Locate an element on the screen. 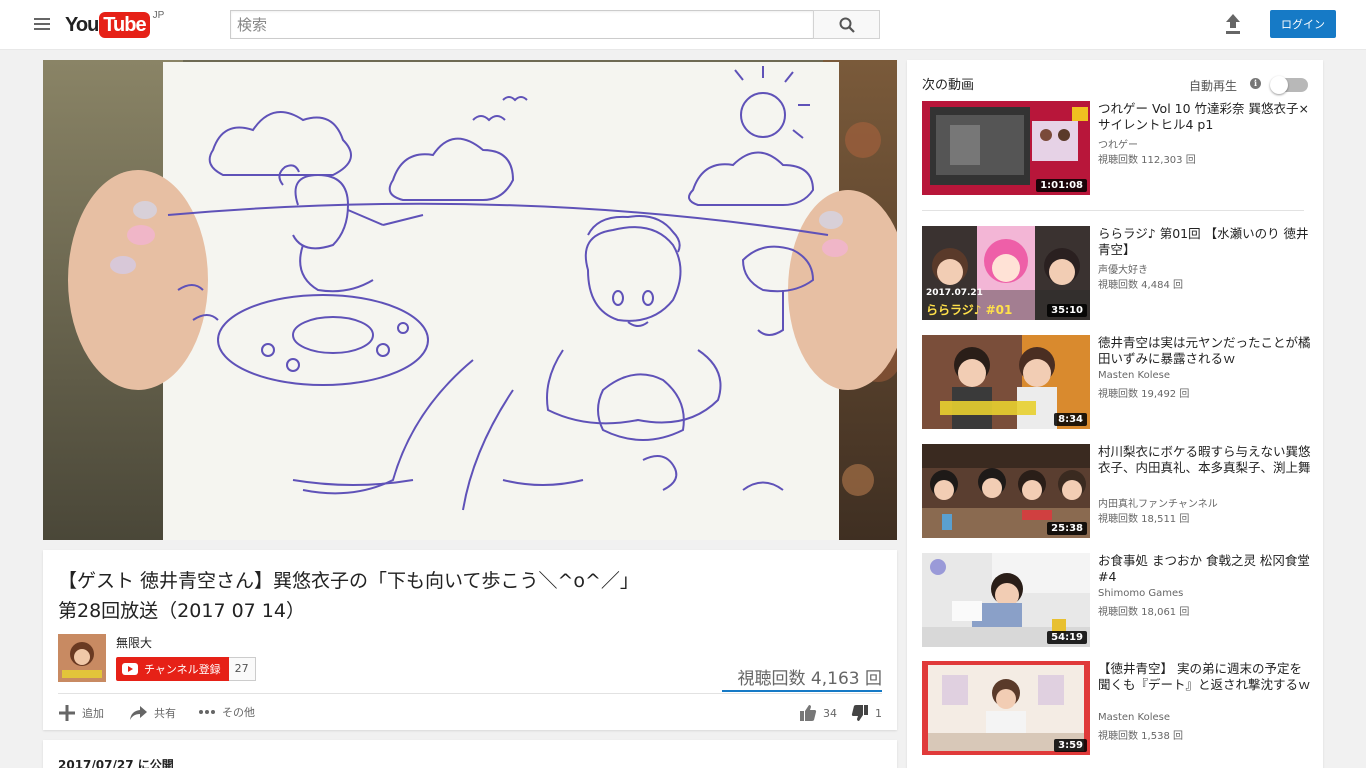  thumbs-up-icon is located at coordinates (808, 713).